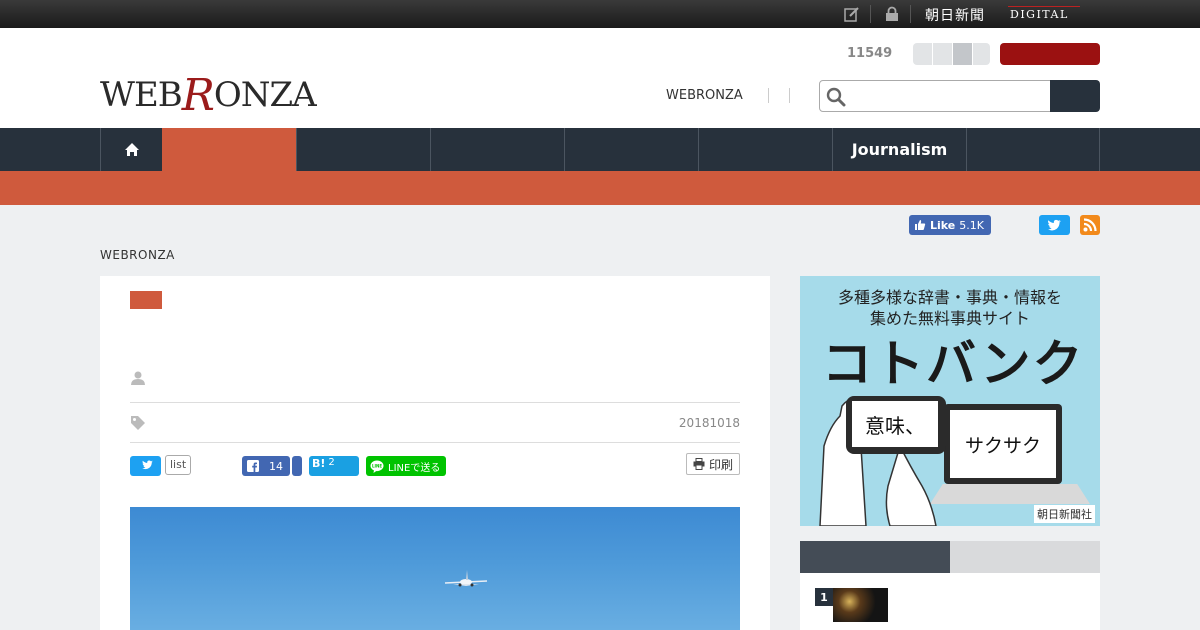  I want to click on logo-text-r: R, so click(198, 95).